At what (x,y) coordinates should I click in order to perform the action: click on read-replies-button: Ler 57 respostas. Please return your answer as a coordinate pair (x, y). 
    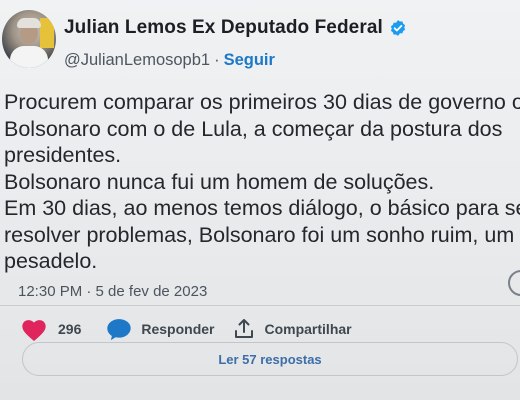
    Looking at the image, I should click on (270, 359).